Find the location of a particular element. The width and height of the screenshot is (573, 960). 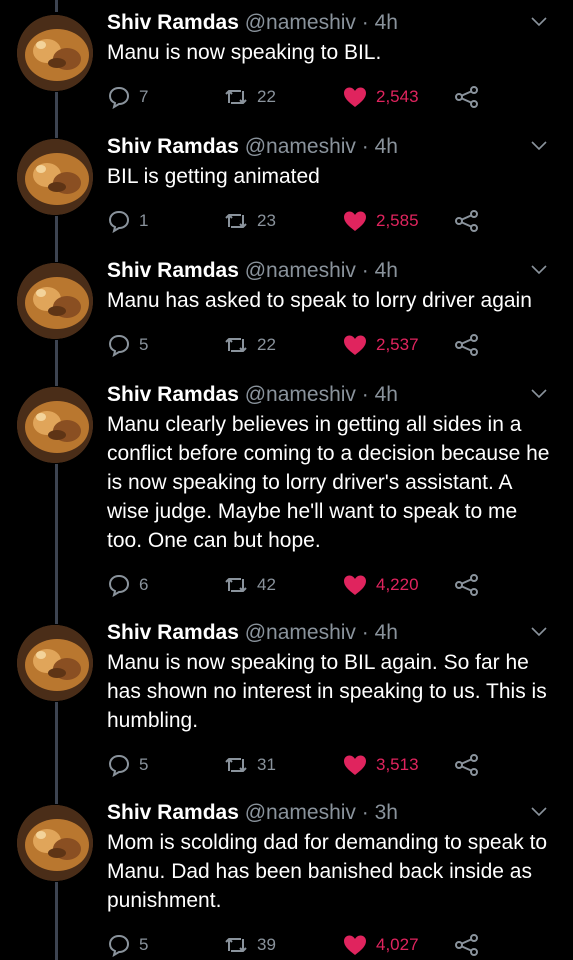

timestamp: 3h is located at coordinates (386, 812).